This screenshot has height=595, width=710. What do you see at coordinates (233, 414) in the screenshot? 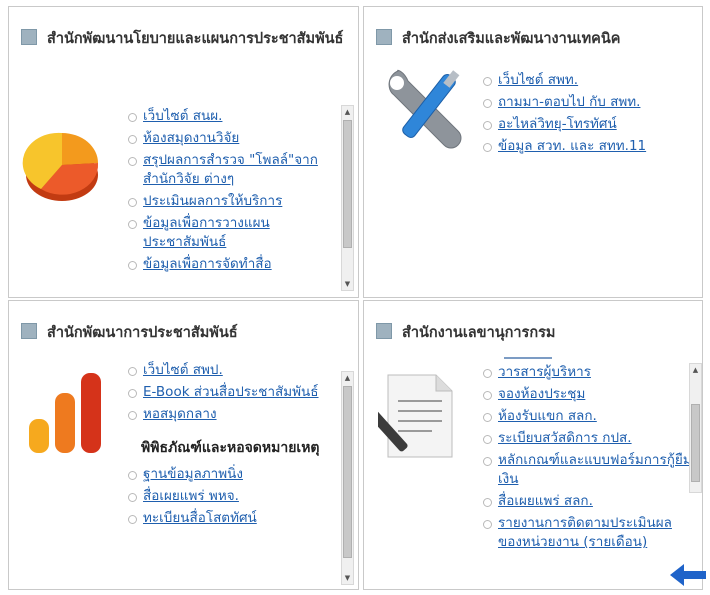
I see `list-item: หอสมุดกลาง` at bounding box center [233, 414].